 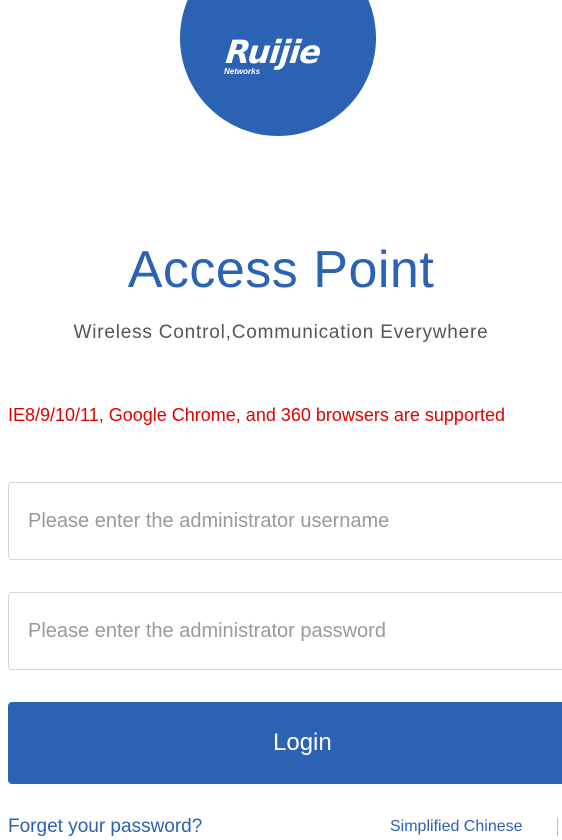 I want to click on logo-text: Ruijie, so click(x=273, y=52).